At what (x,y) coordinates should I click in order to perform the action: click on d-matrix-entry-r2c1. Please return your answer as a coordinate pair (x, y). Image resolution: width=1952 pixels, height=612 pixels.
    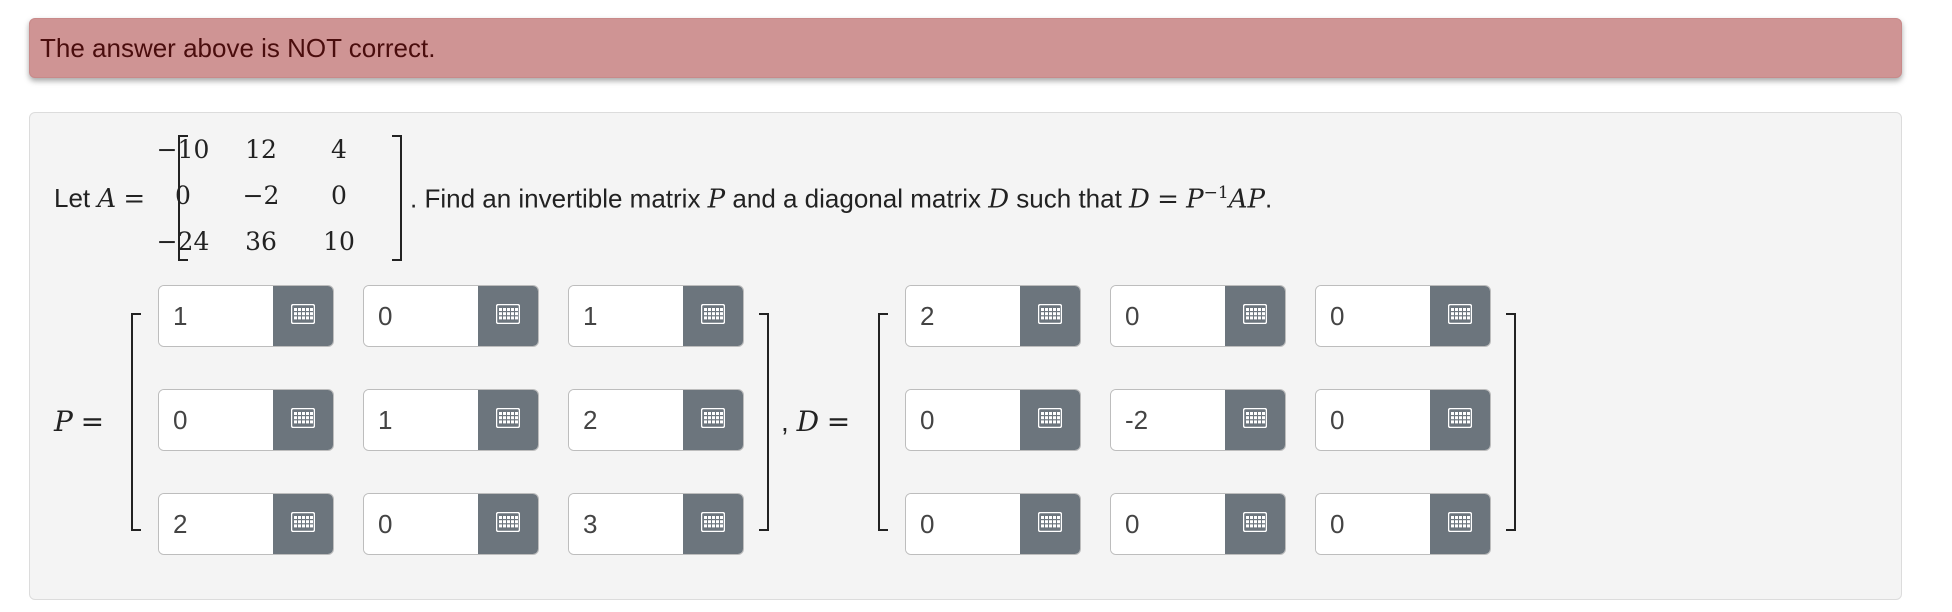
    Looking at the image, I should click on (993, 420).